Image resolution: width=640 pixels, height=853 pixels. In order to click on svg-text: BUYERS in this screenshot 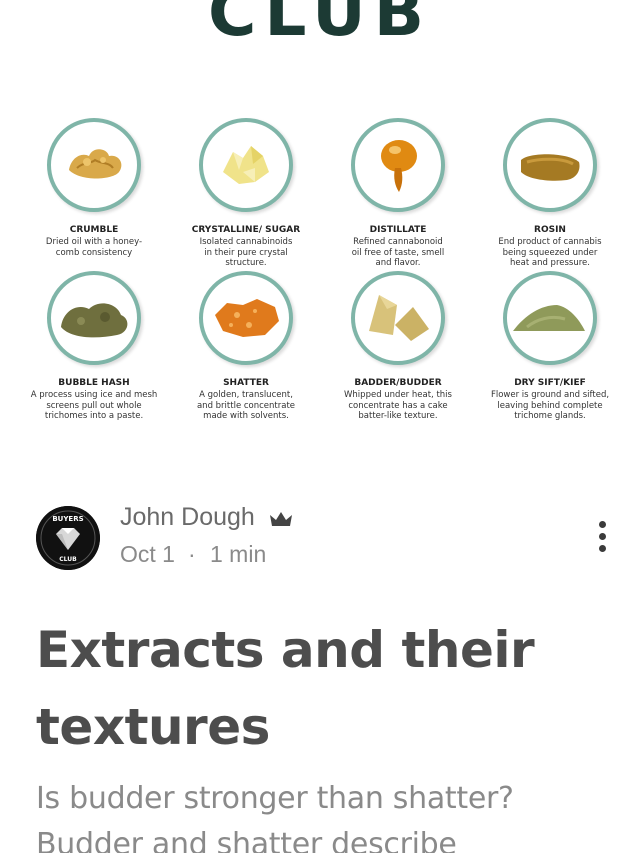, I will do `click(67, 519)`.